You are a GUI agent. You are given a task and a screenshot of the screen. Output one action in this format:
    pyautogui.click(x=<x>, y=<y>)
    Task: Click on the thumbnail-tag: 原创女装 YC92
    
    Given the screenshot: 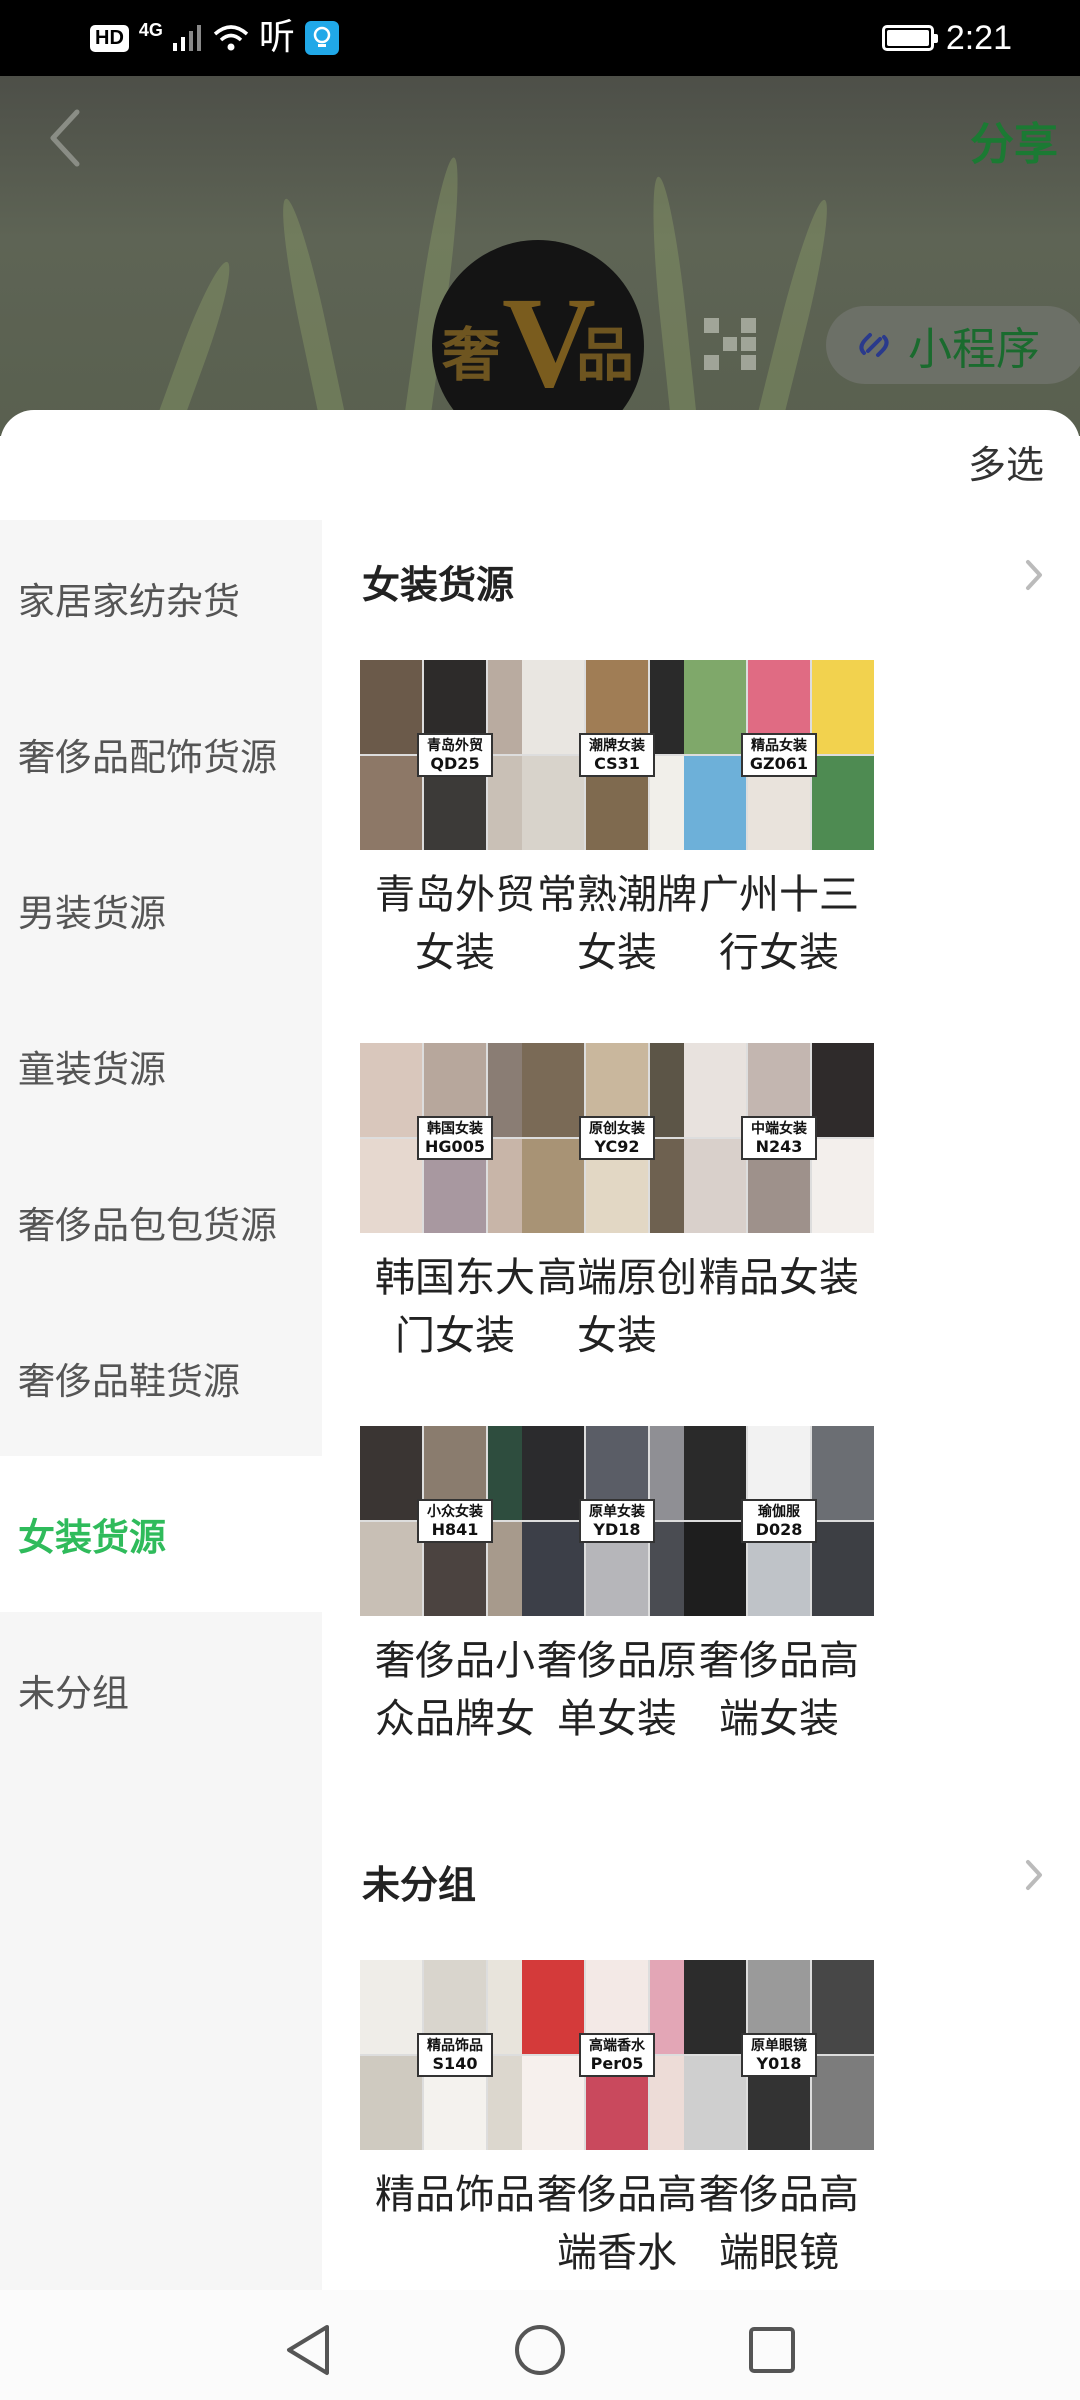 What is the action you would take?
    pyautogui.click(x=617, y=1138)
    